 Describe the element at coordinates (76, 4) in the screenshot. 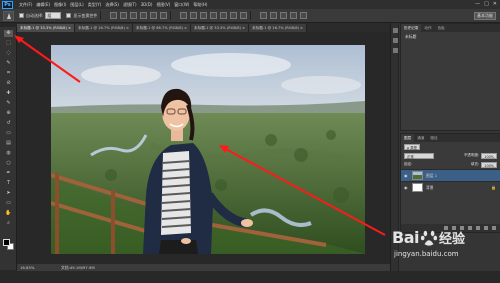

I see `menu-item: 图层(L)` at that location.